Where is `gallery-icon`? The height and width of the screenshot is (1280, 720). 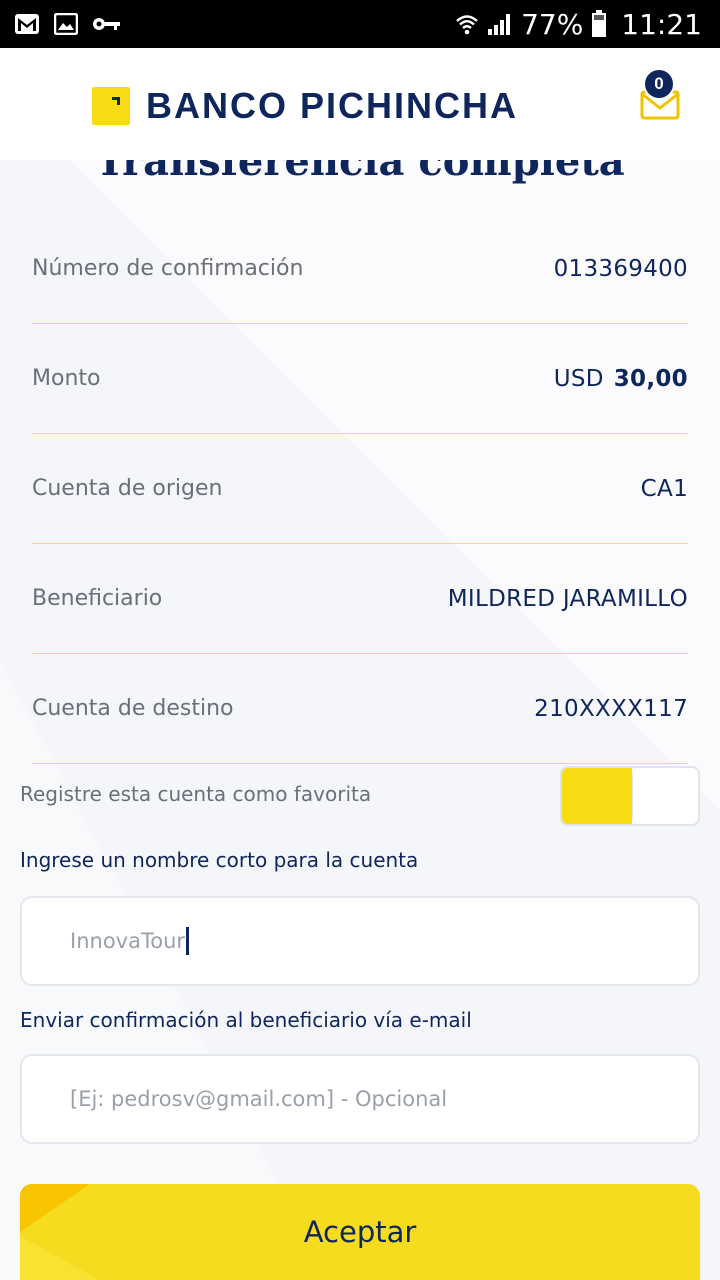
gallery-icon is located at coordinates (66, 24).